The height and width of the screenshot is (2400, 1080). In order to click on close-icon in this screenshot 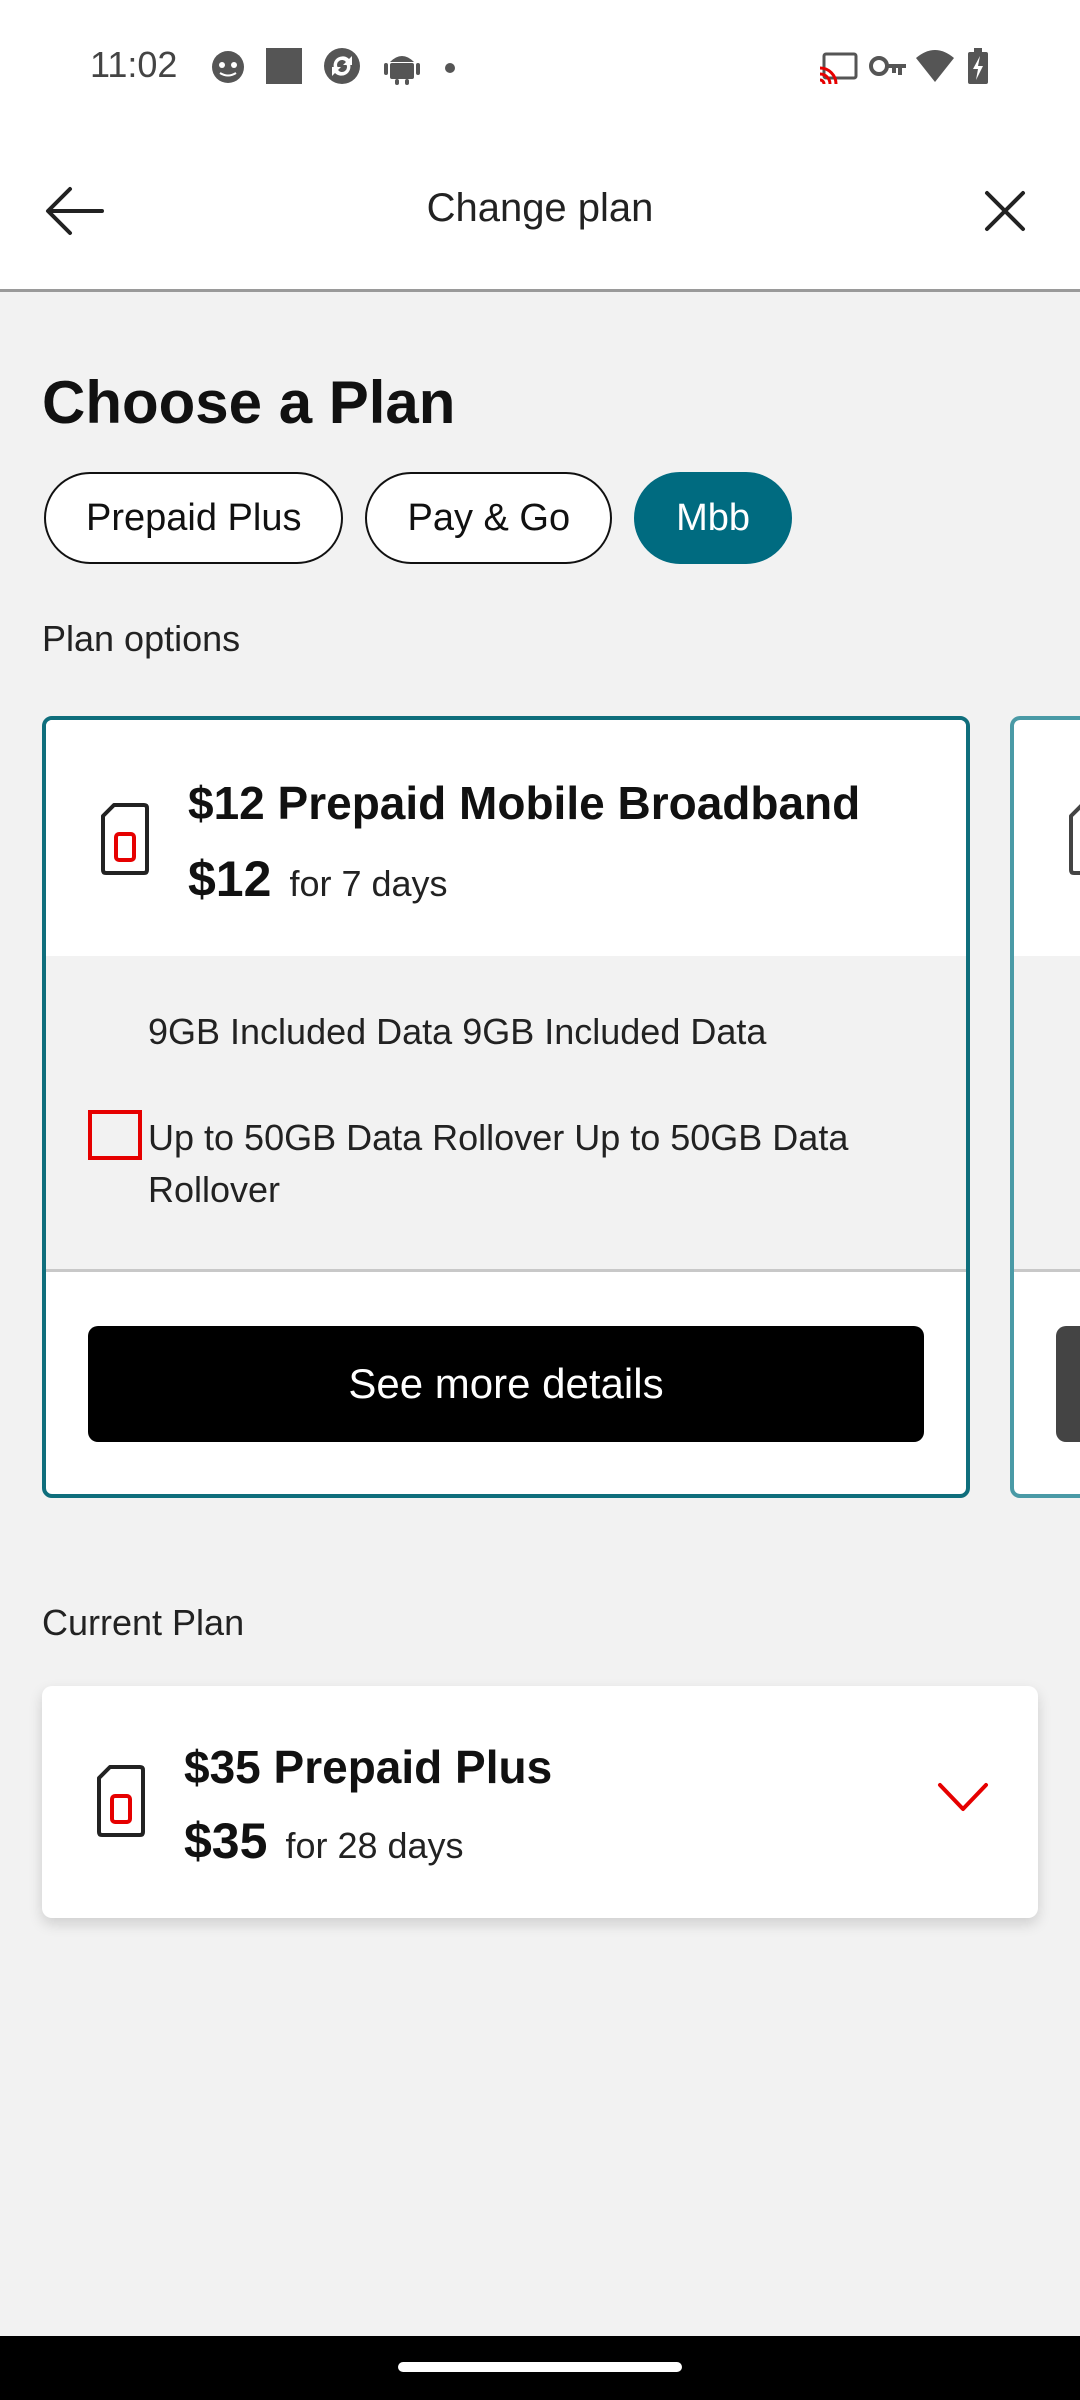, I will do `click(1005, 211)`.